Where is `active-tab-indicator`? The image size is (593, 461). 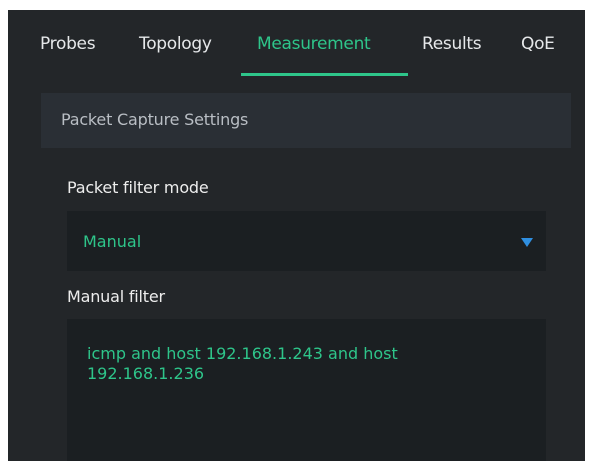 active-tab-indicator is located at coordinates (324, 74).